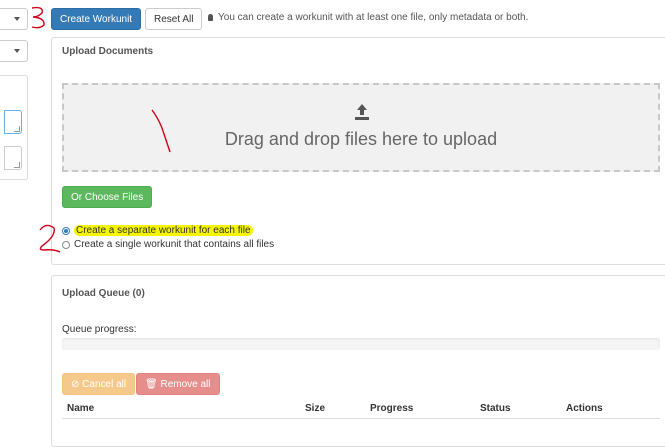 This screenshot has width=665, height=447. What do you see at coordinates (361, 418) in the screenshot?
I see `table-header-rule` at bounding box center [361, 418].